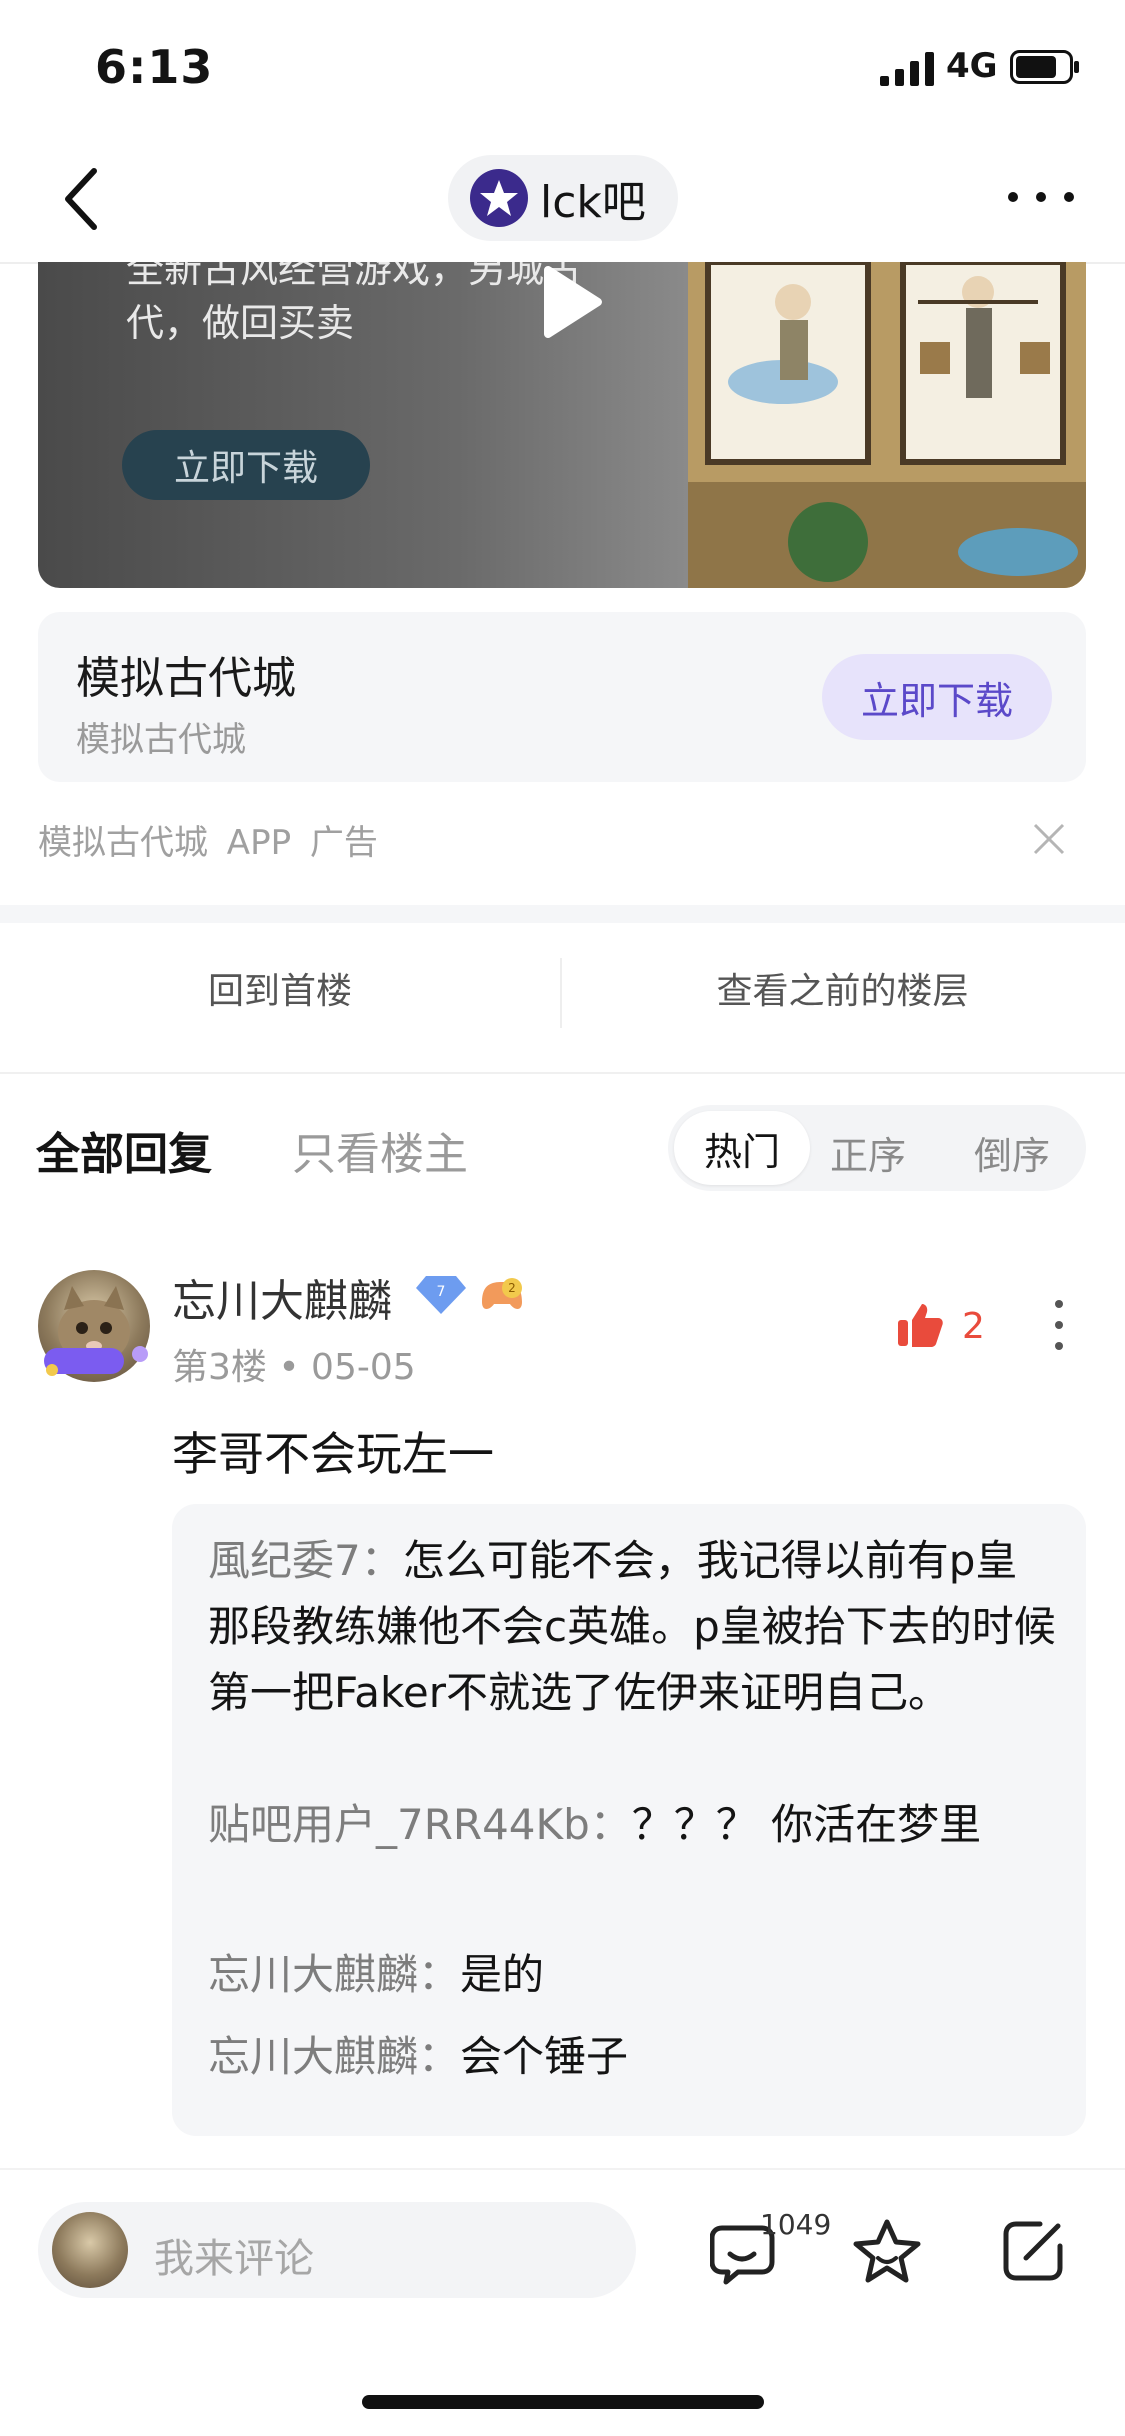  I want to click on ad-video-download-button: 立即下载, so click(246, 465).